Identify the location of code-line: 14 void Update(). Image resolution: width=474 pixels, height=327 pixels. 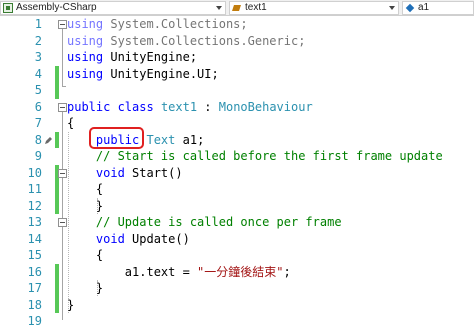
(237, 239).